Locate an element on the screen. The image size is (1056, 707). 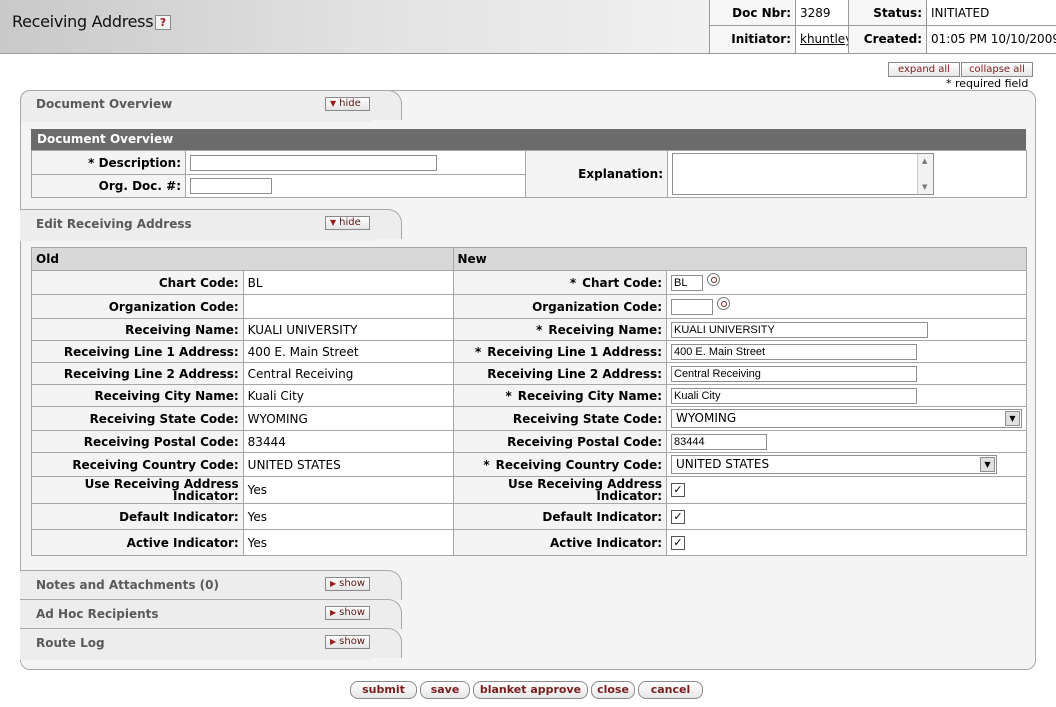
new-city-label: * Receiving City Name: is located at coordinates (559, 395).